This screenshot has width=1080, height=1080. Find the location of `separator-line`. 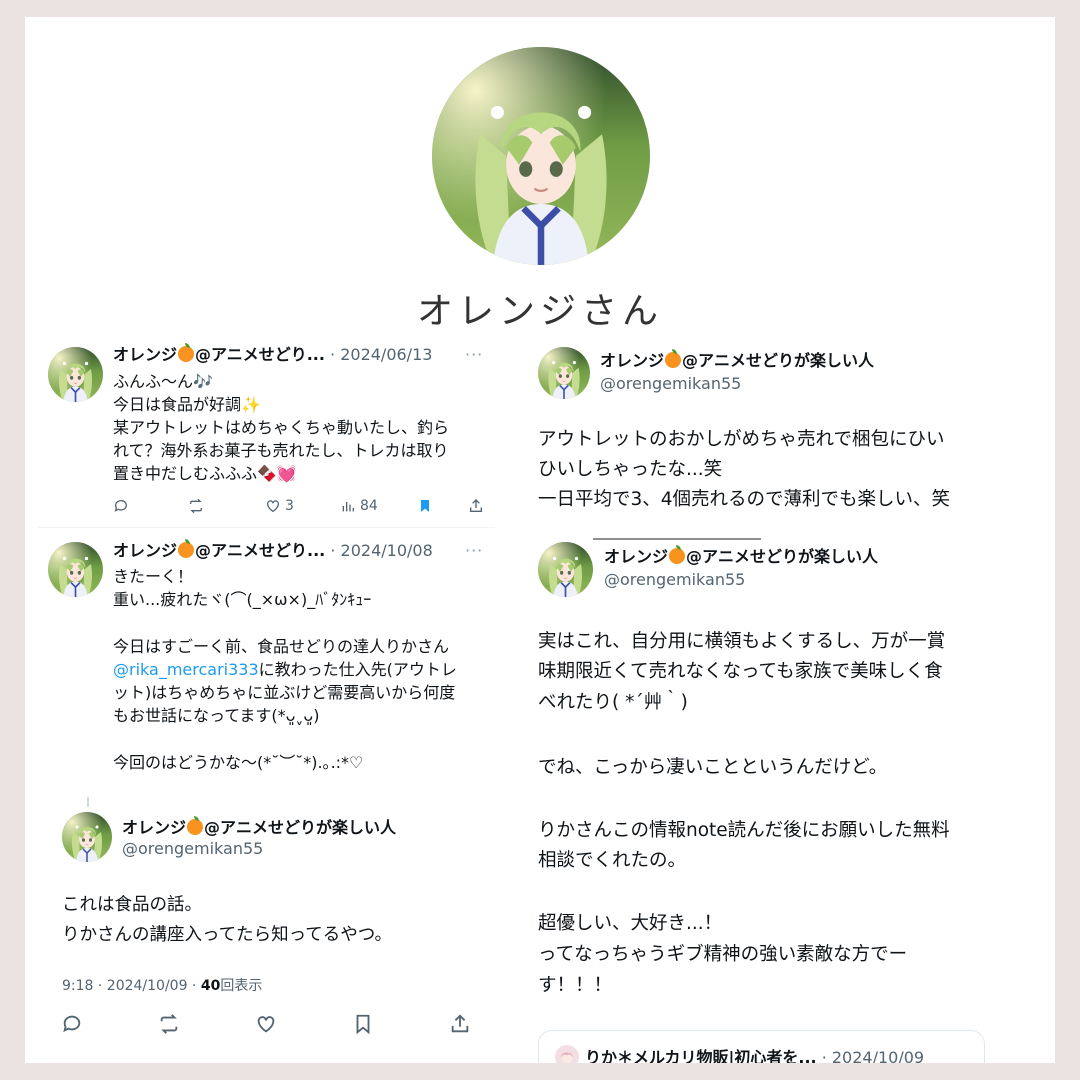

separator-line is located at coordinates (677, 539).